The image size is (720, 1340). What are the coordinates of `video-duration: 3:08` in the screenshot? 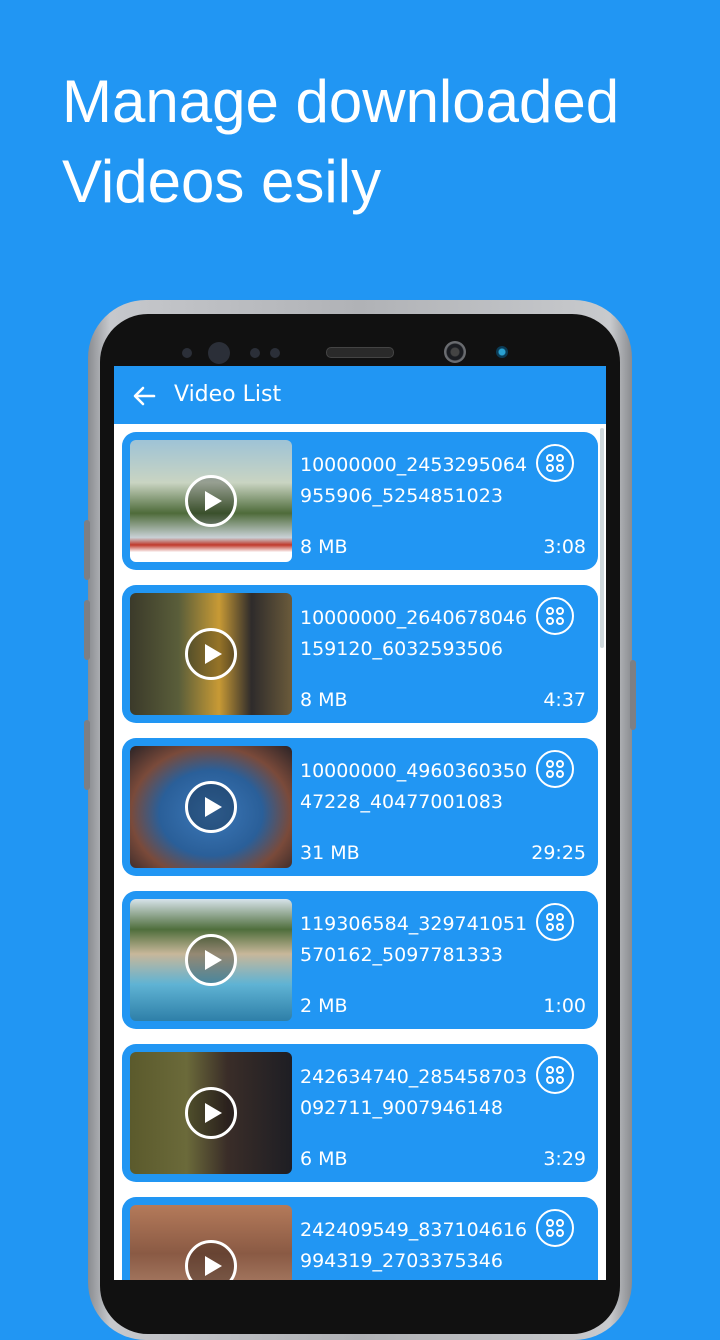 It's located at (564, 547).